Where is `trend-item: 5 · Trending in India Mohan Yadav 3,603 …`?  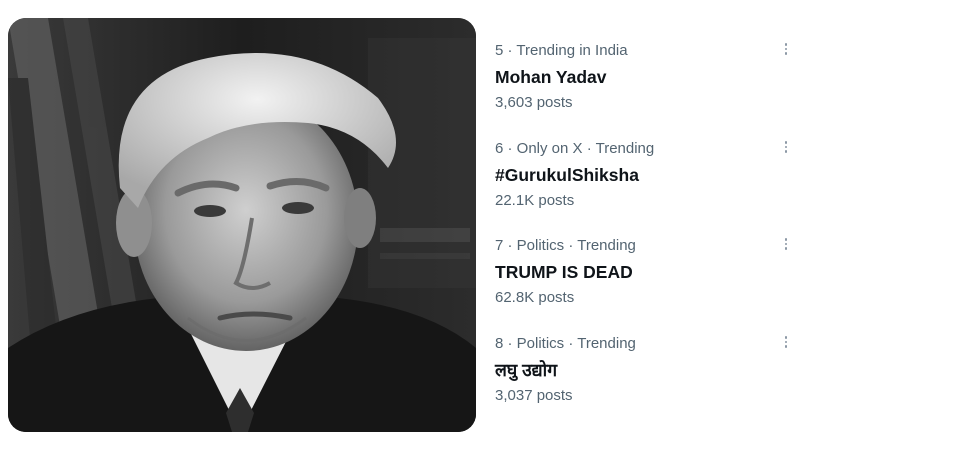
trend-item: 5 · Trending in India Mohan Yadav 3,603 … is located at coordinates (645, 77).